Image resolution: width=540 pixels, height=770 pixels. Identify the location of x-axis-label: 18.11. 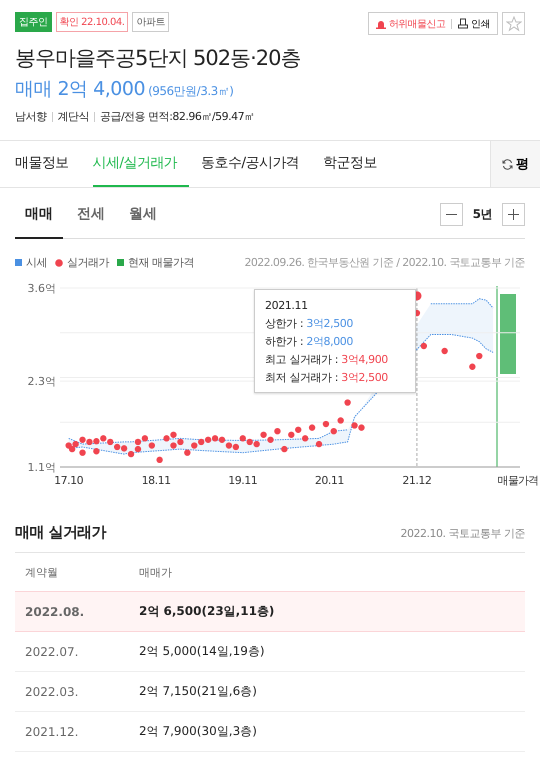
(156, 480).